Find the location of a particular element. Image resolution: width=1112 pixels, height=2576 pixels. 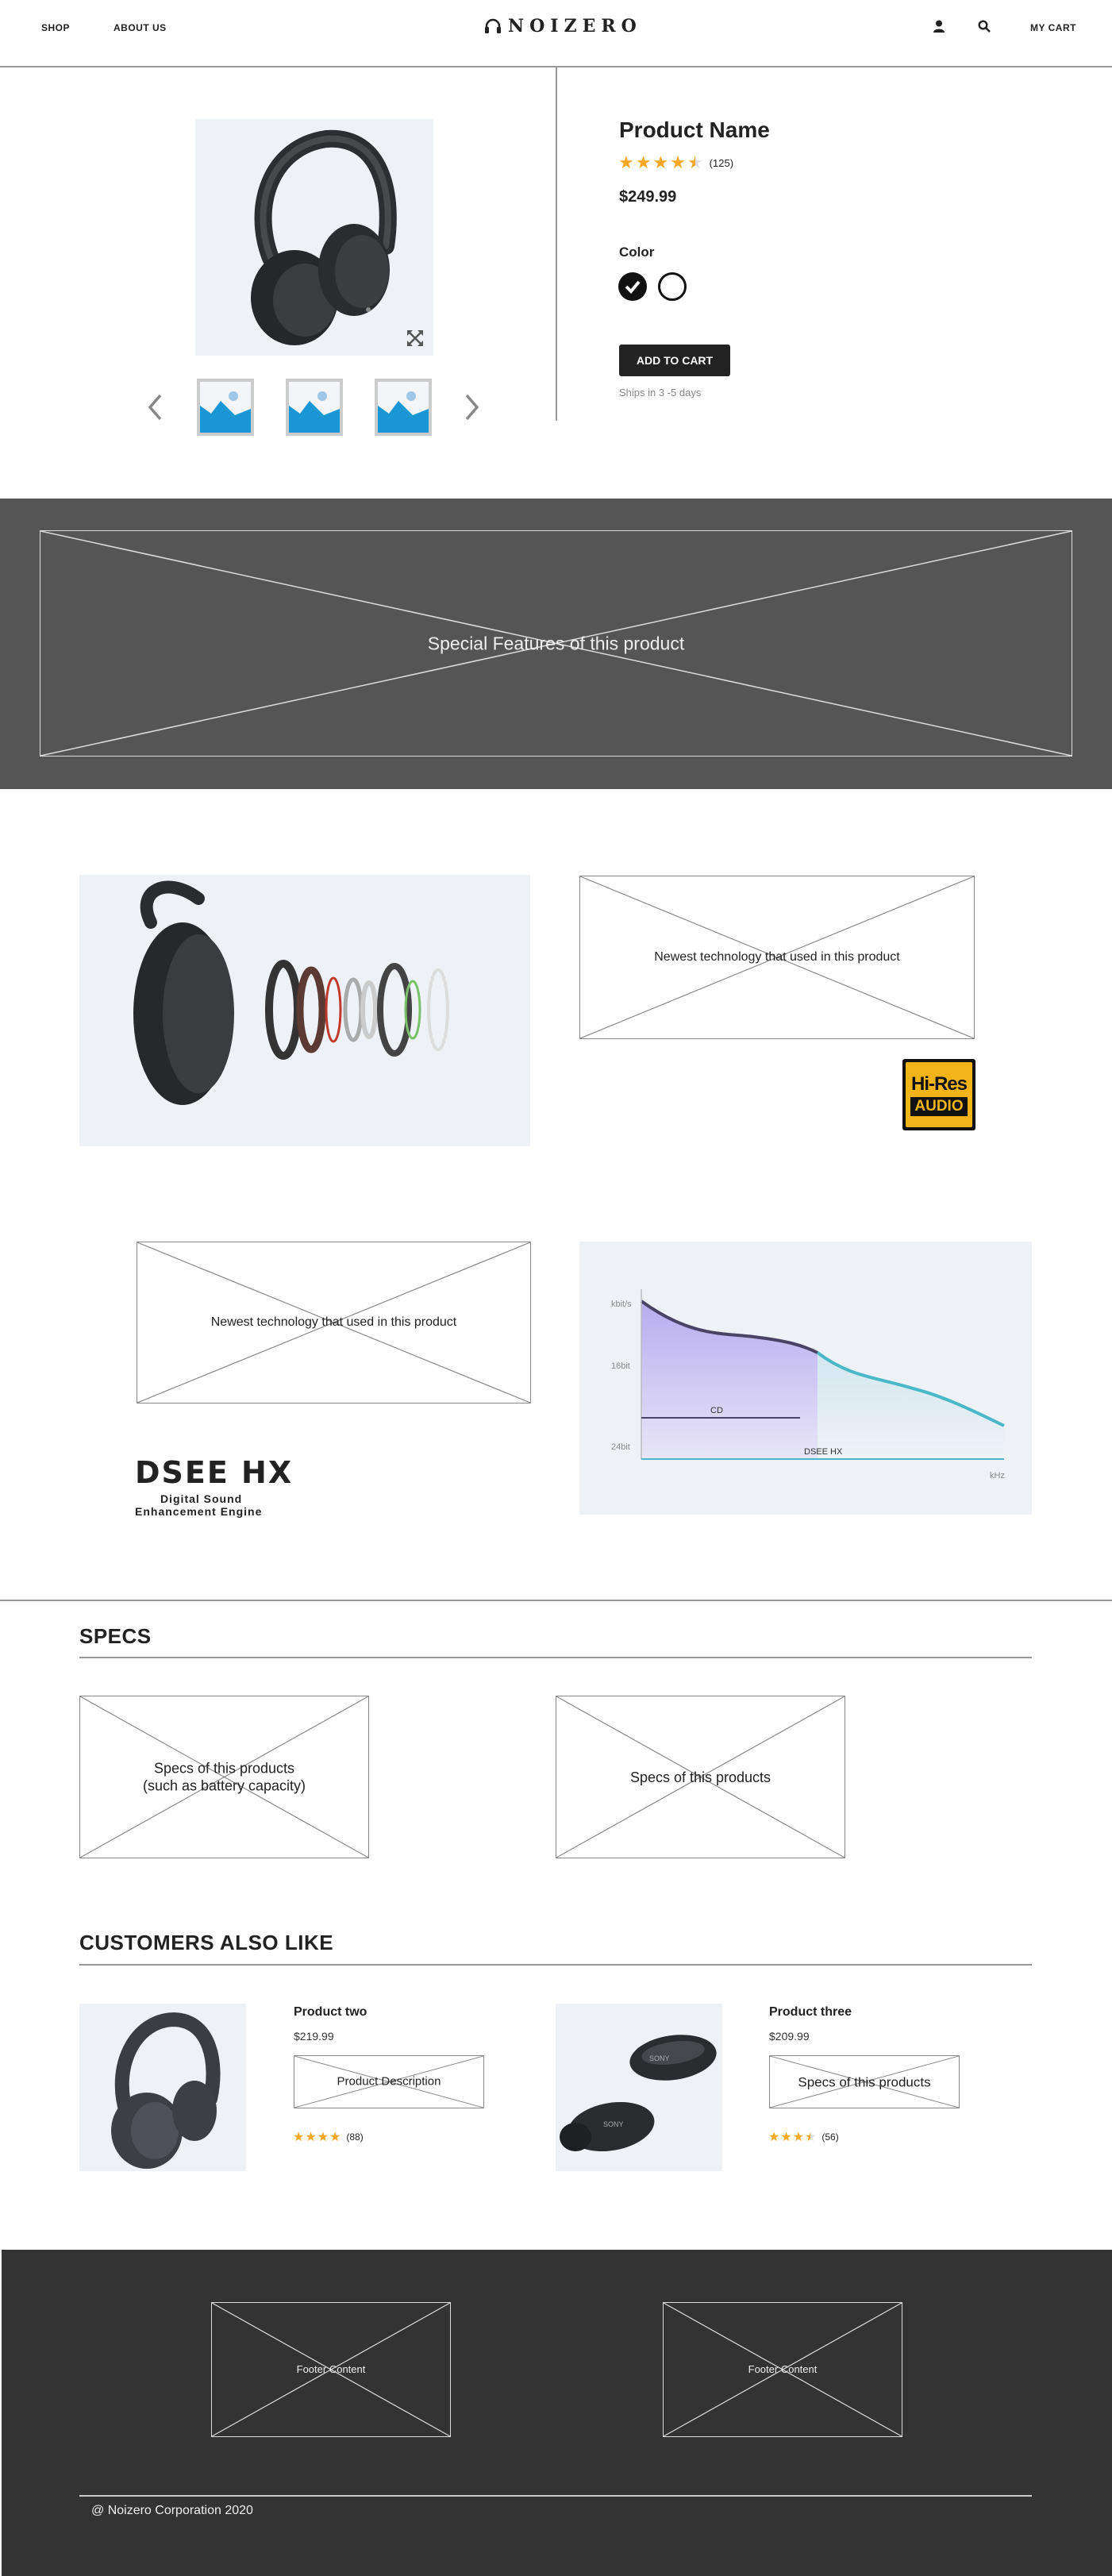

footer-divider is located at coordinates (555, 2496).